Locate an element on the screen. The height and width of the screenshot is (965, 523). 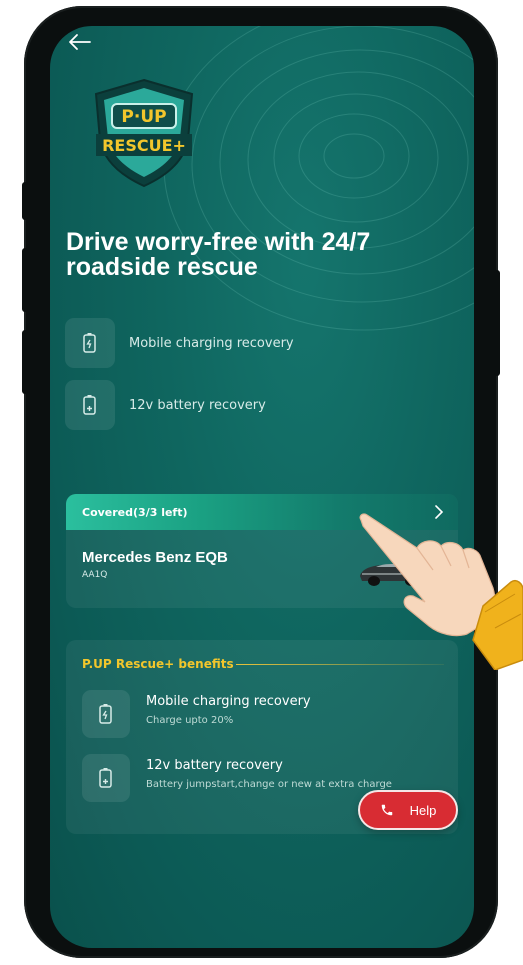
car-plate: AA1Q is located at coordinates (95, 575).